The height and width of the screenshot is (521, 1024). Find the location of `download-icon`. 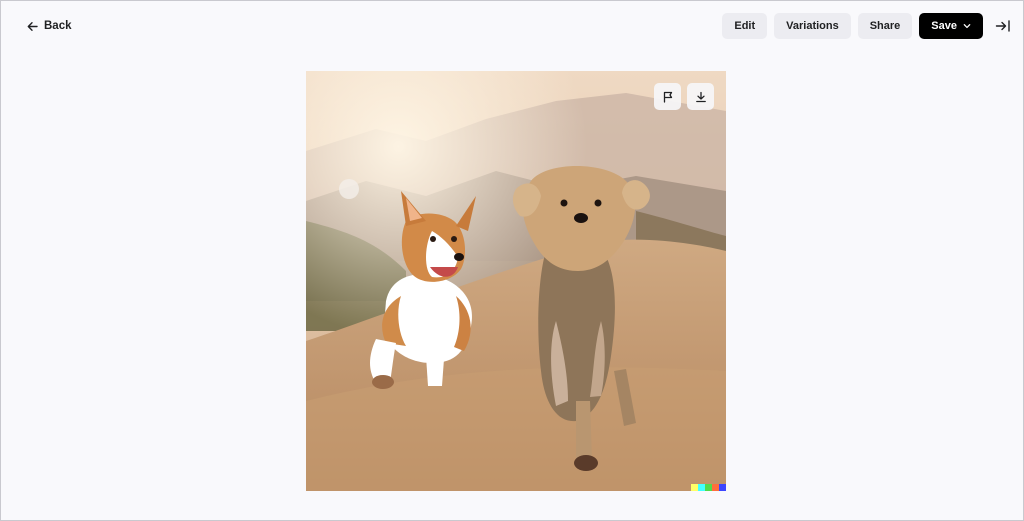

download-icon is located at coordinates (700, 96).